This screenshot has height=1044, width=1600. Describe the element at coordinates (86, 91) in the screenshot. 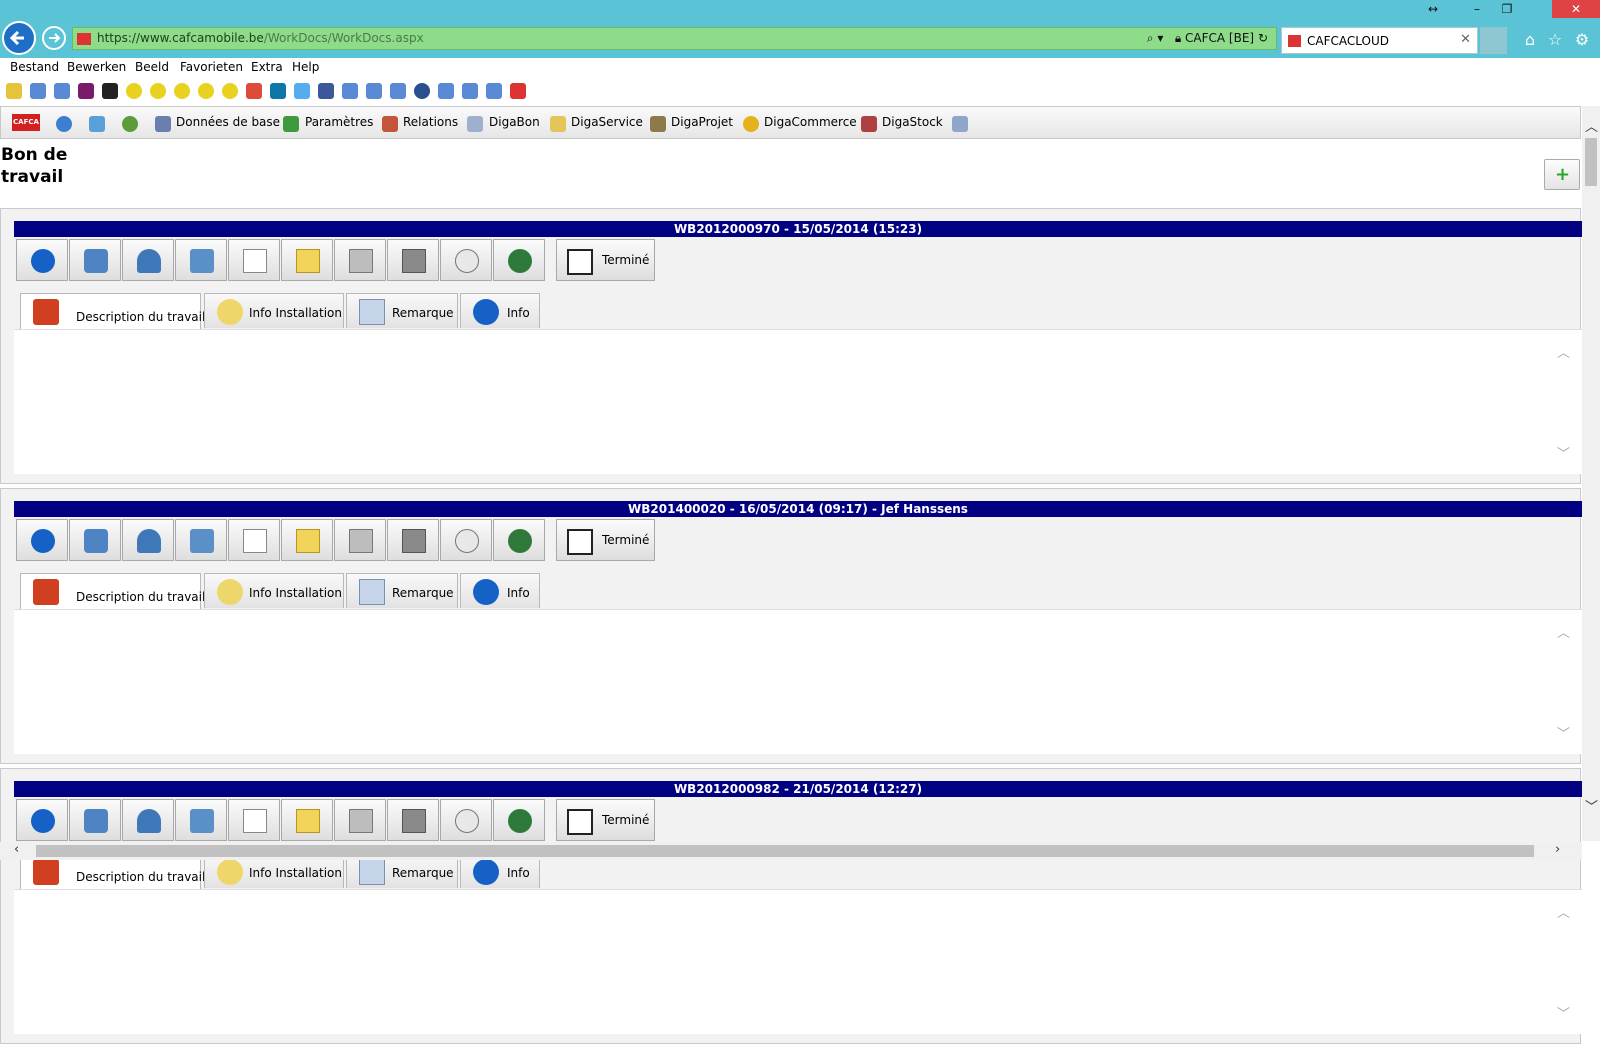

I see `h-link-icon` at that location.